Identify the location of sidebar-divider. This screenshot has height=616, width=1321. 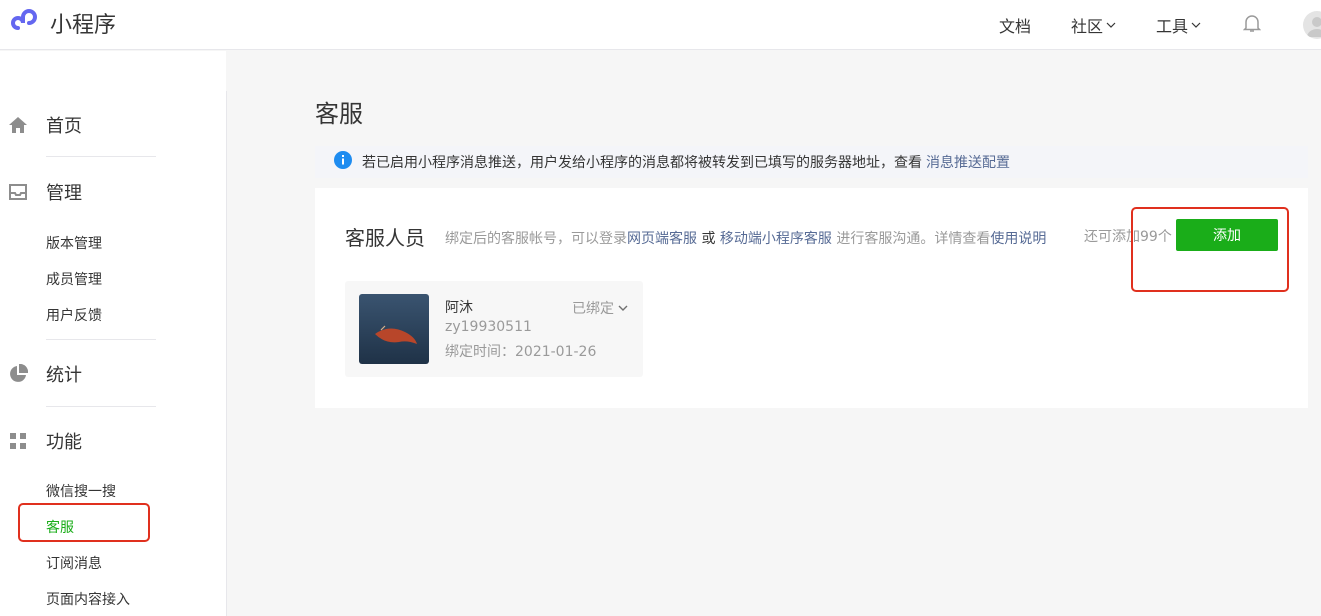
(226, 353).